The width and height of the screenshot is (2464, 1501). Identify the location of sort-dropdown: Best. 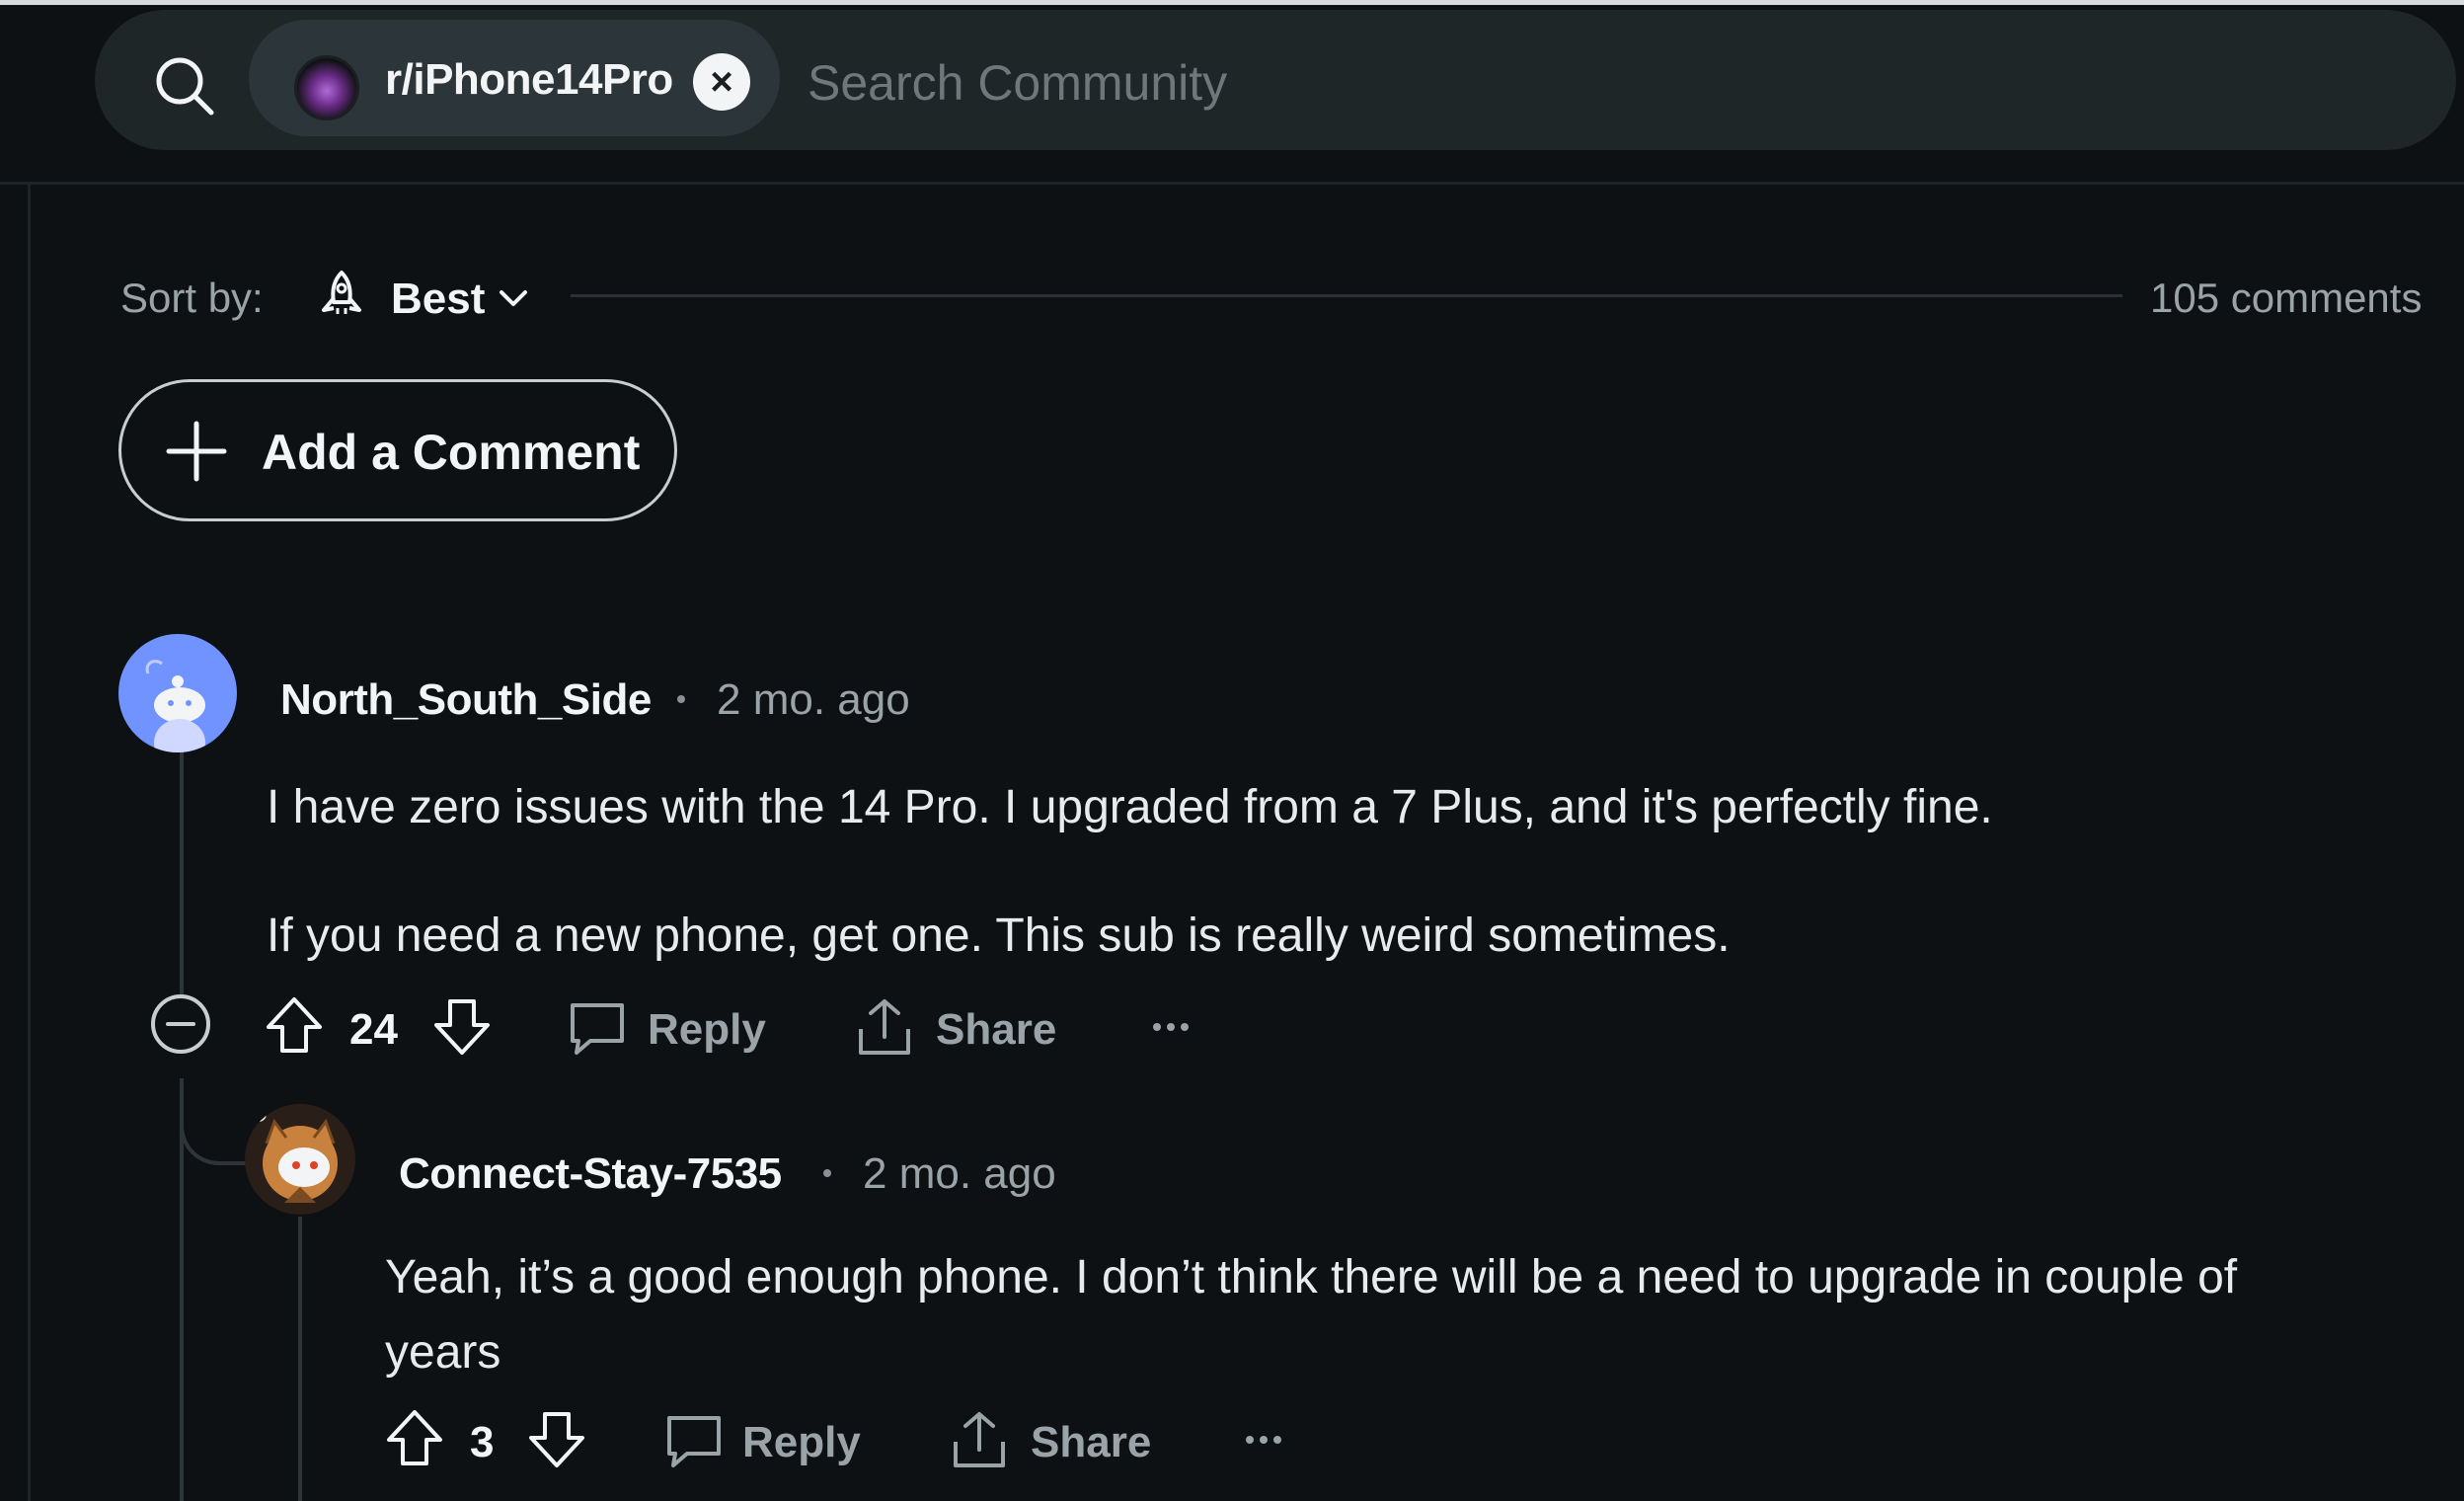
(426, 298).